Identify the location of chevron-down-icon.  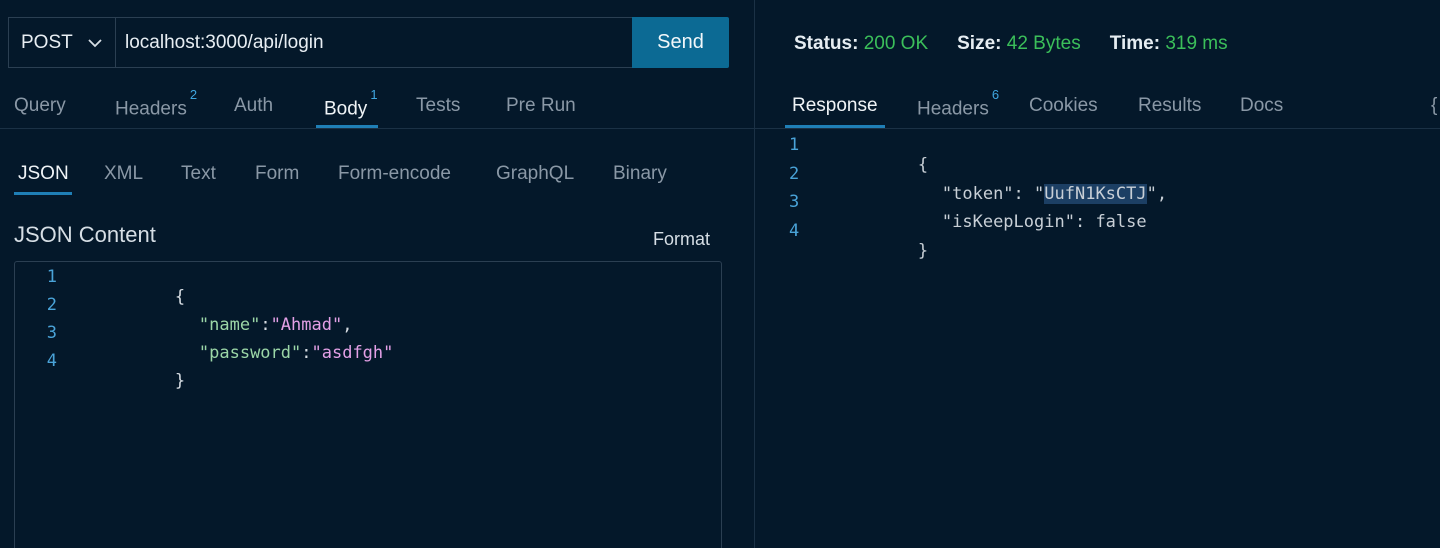
(95, 42).